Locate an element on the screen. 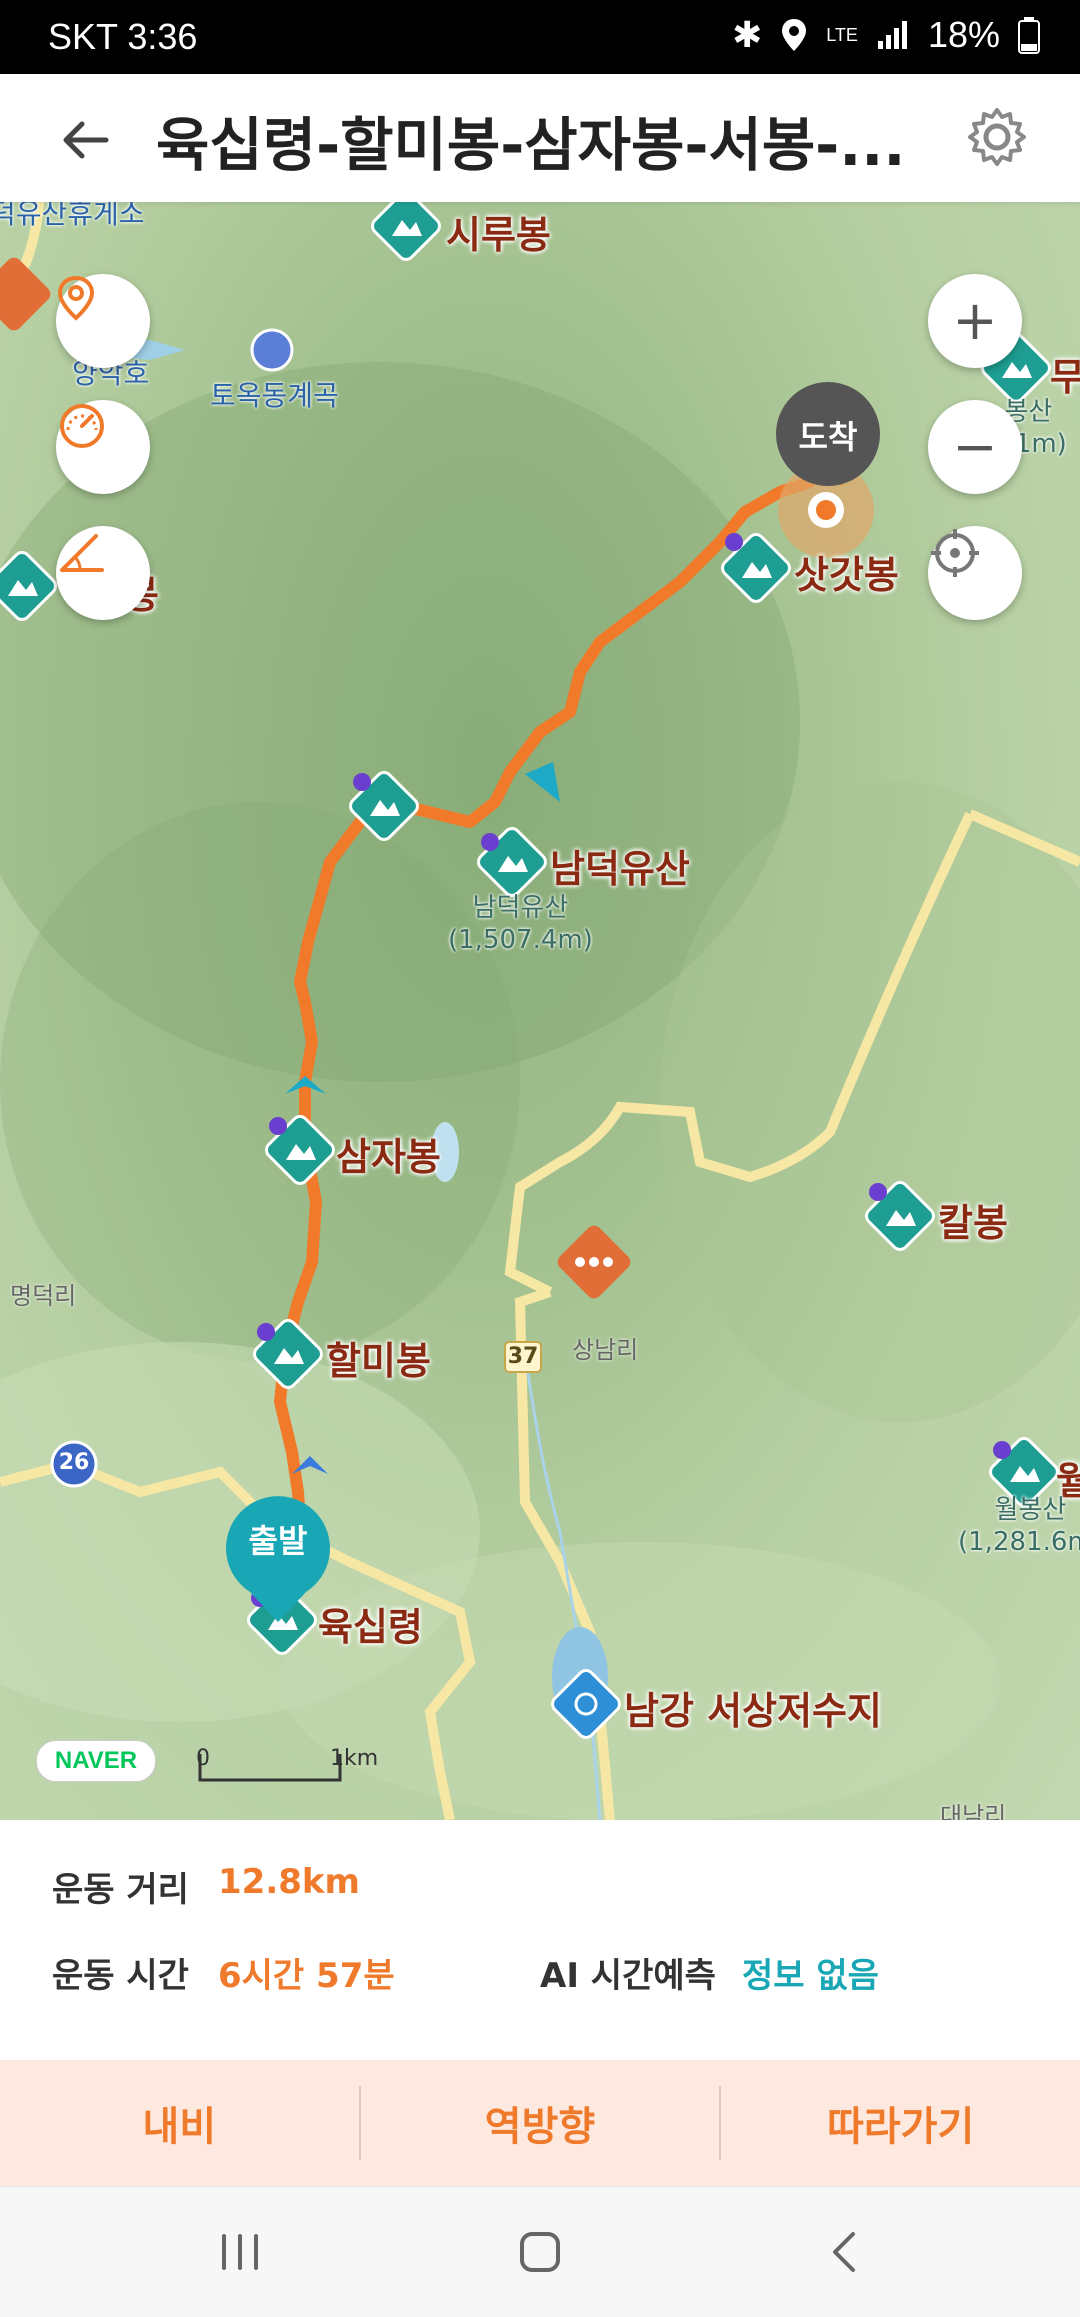 The image size is (1080, 2317). speed-gauge-button is located at coordinates (103, 447).